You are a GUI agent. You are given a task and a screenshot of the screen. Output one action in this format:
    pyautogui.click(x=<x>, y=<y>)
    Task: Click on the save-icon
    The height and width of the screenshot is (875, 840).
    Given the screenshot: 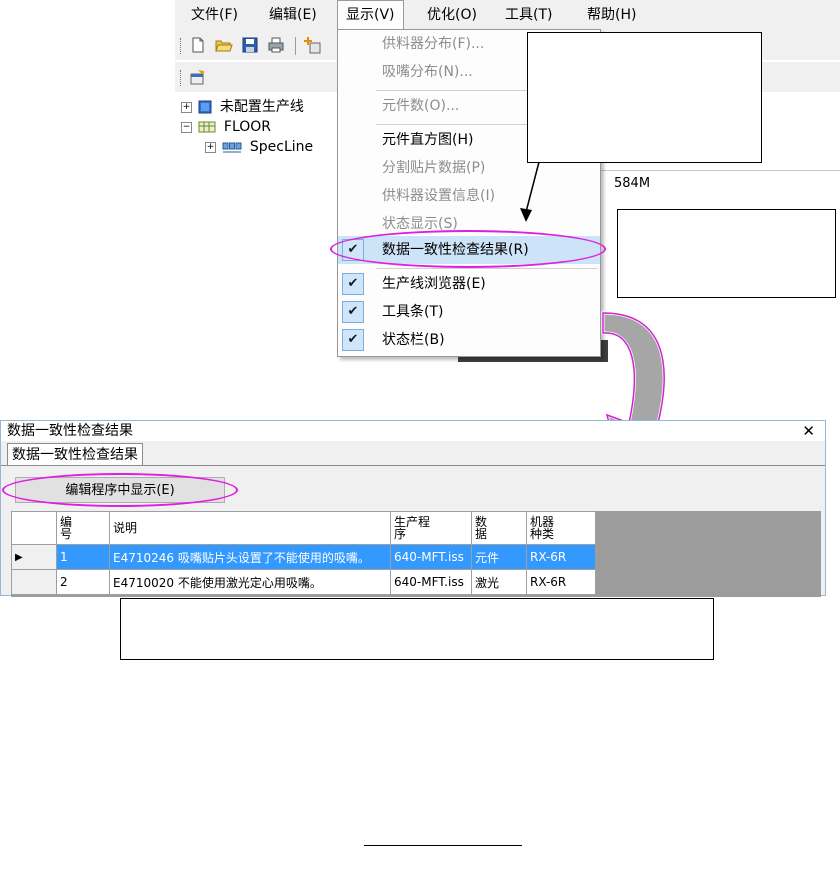 What is the action you would take?
    pyautogui.click(x=250, y=45)
    